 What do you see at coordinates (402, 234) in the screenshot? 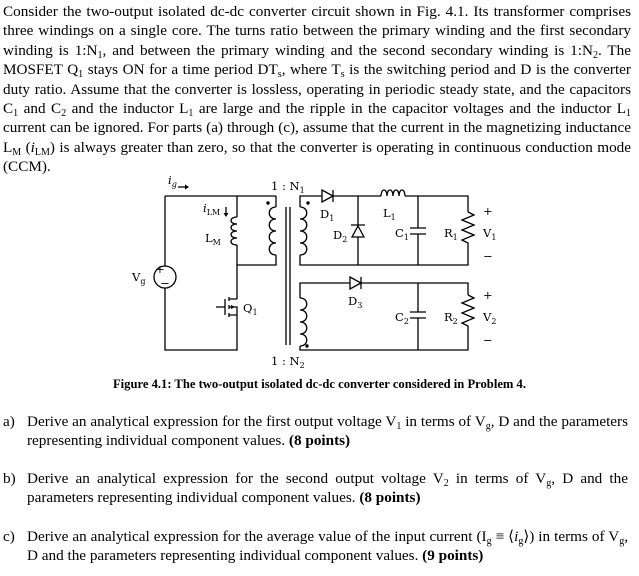
I see `label-c1: C1` at bounding box center [402, 234].